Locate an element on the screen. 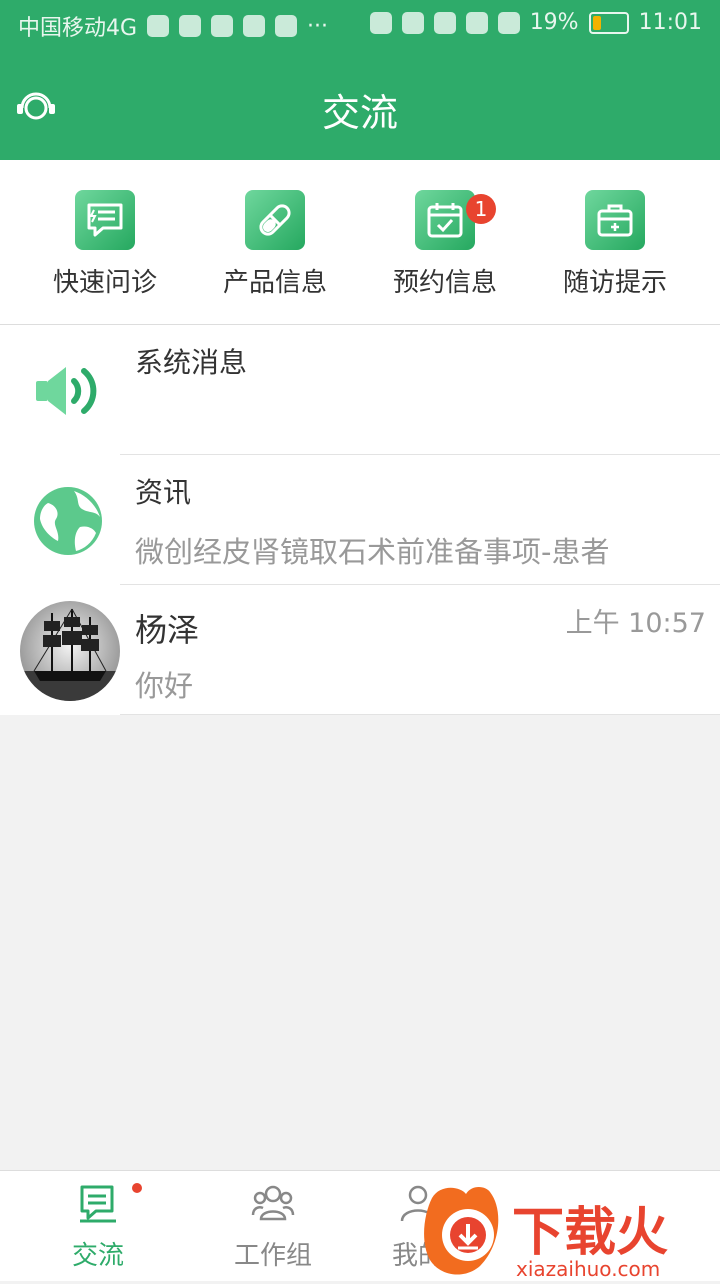  app-notification-icon is located at coordinates (190, 26).